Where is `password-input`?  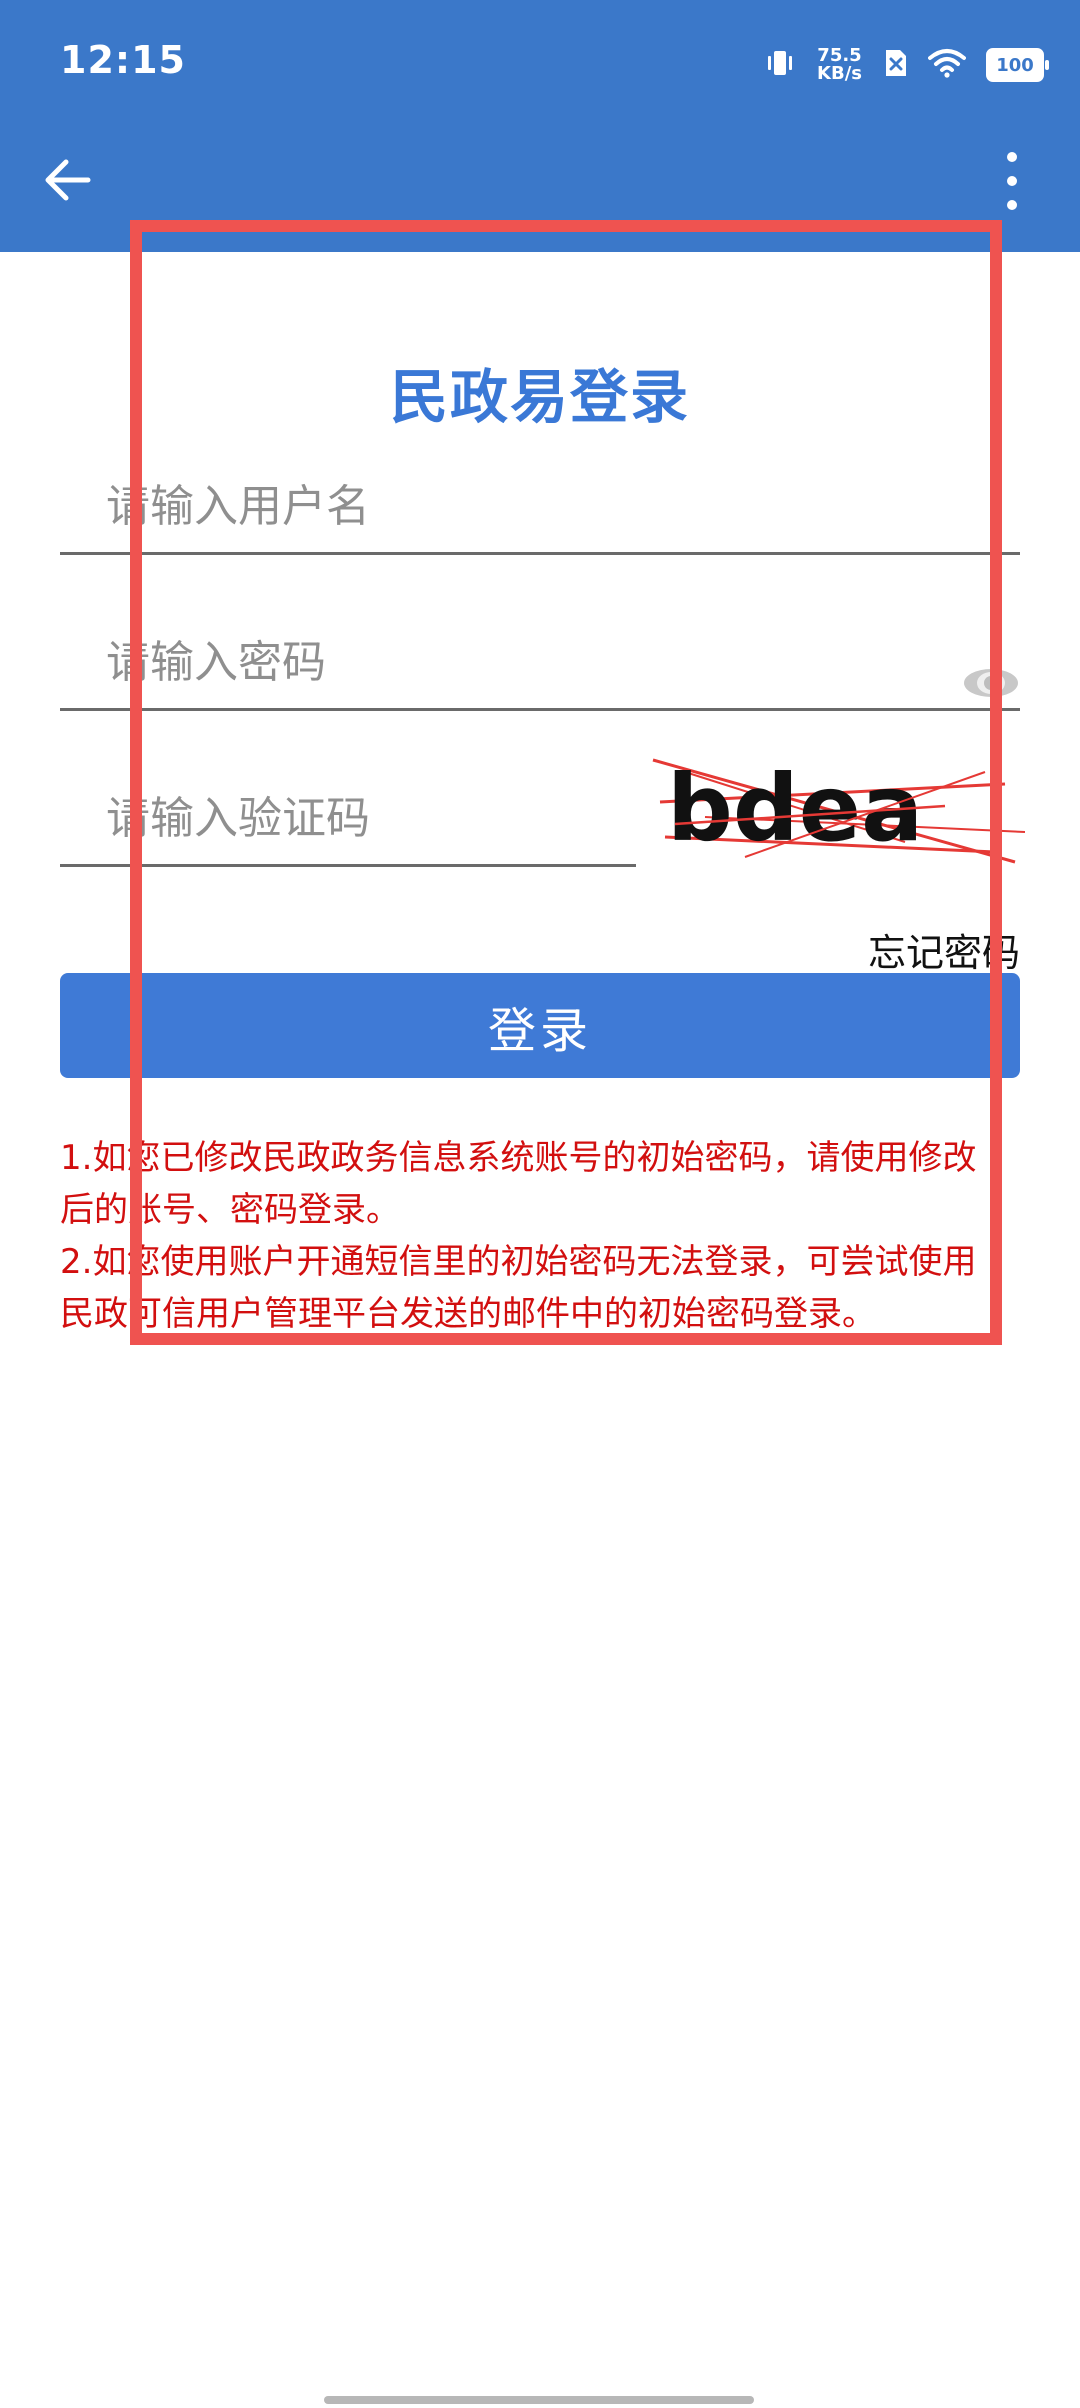 password-input is located at coordinates (526, 662).